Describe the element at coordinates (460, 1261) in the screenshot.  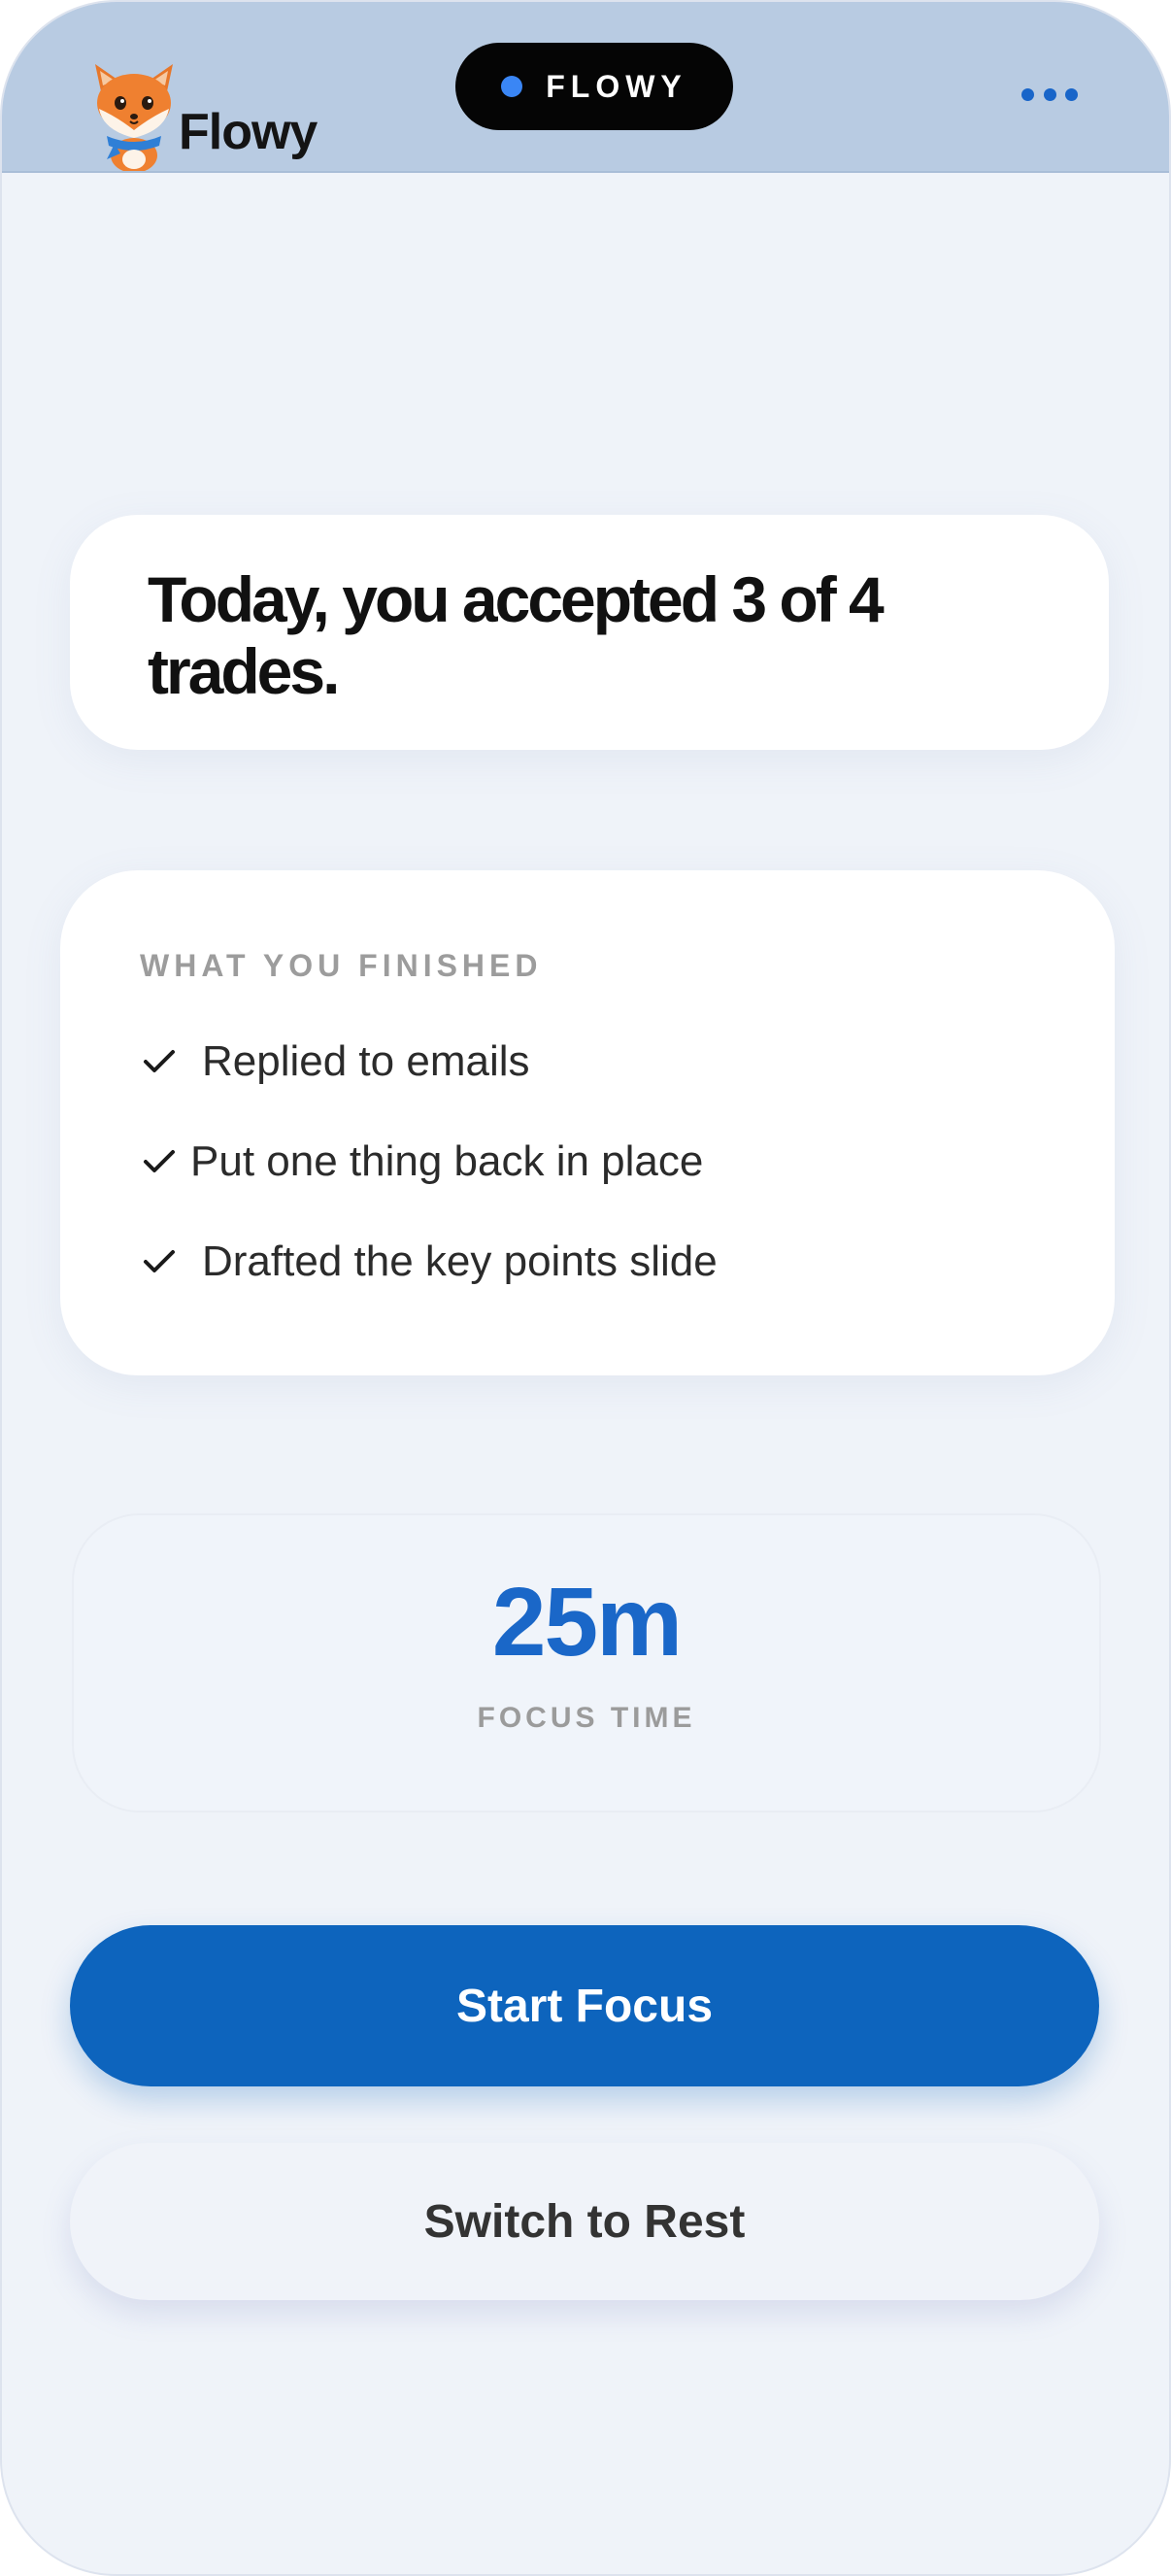
I see `list-item-label: Drafted the key points slide` at that location.